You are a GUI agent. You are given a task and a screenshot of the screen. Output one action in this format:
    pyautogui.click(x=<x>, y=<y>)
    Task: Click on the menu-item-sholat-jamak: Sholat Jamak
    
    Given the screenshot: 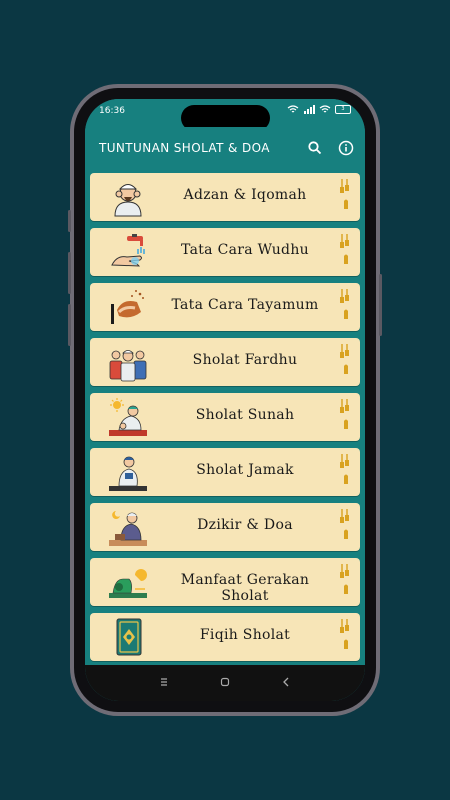 What is the action you would take?
    pyautogui.click(x=225, y=472)
    